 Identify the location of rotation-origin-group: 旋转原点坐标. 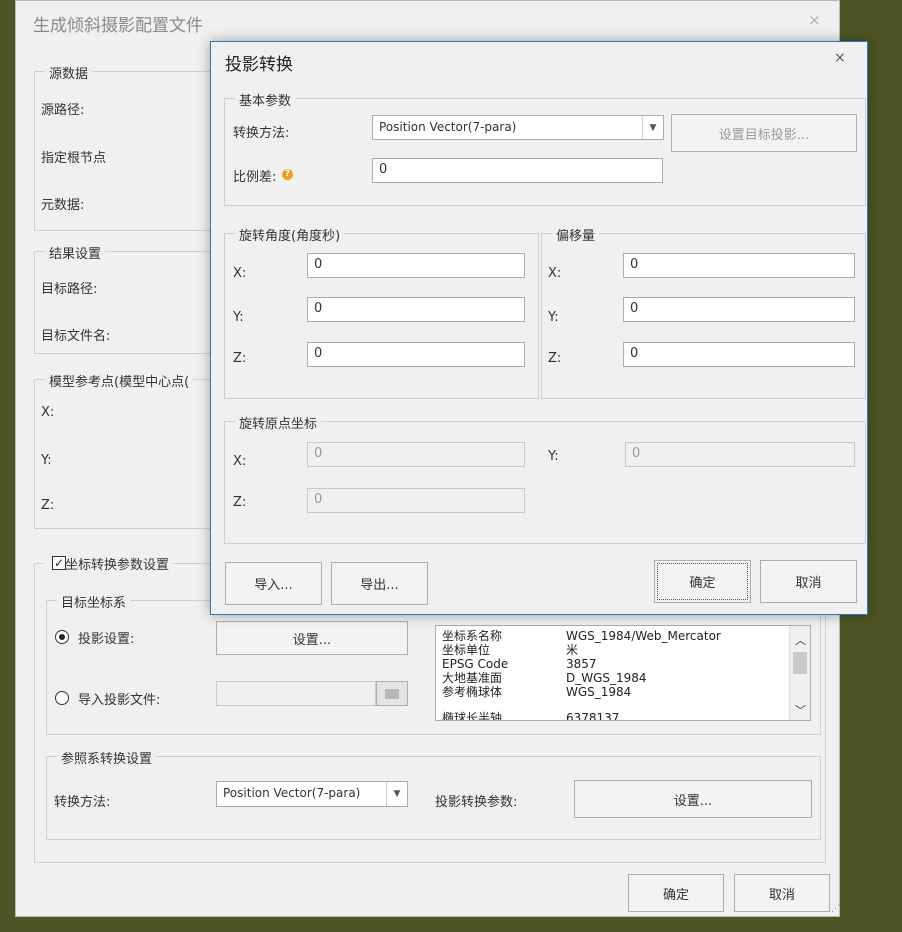
(545, 478).